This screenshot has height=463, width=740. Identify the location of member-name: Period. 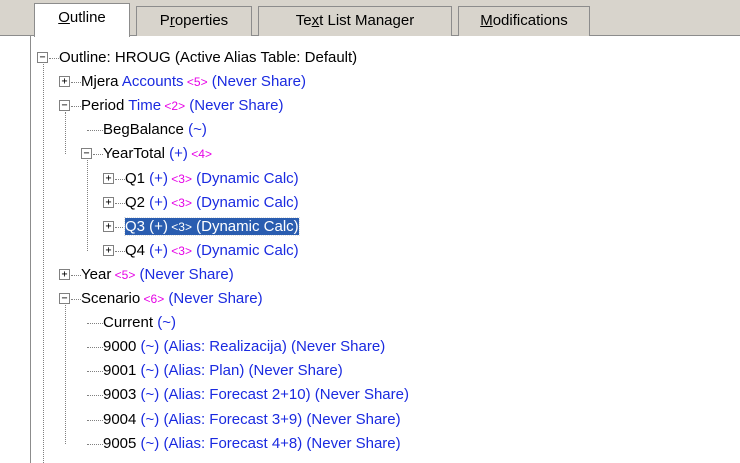
(103, 106).